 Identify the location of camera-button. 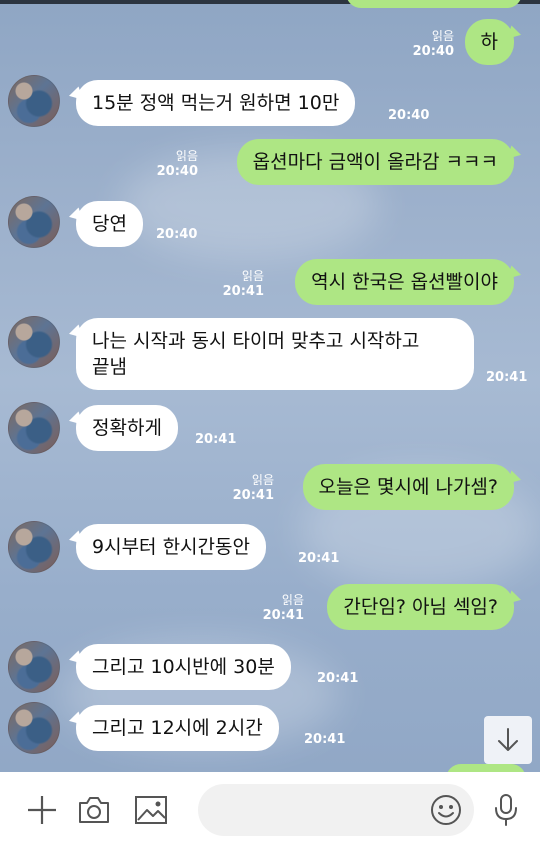
(94, 810).